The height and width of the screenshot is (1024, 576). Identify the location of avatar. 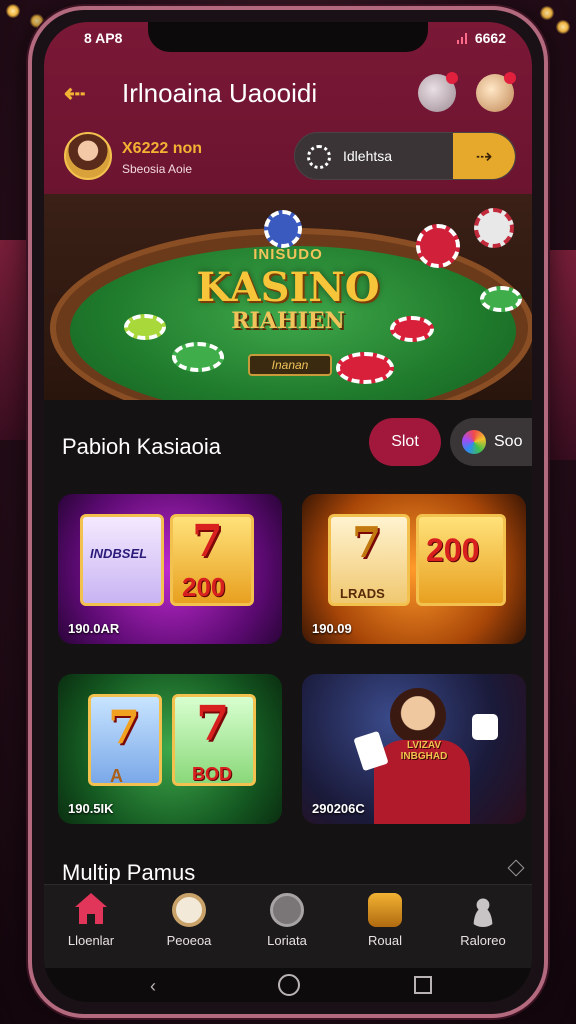
(88, 156).